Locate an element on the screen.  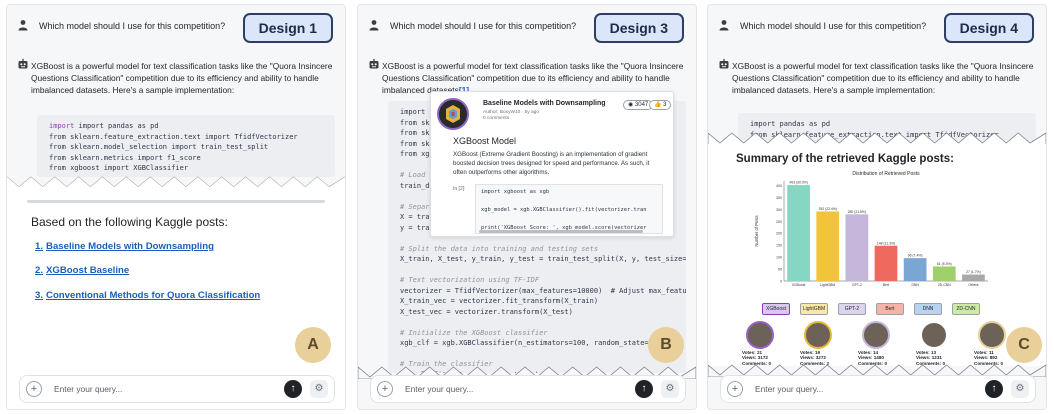
y-tick-label: 250 is located at coordinates (779, 222).